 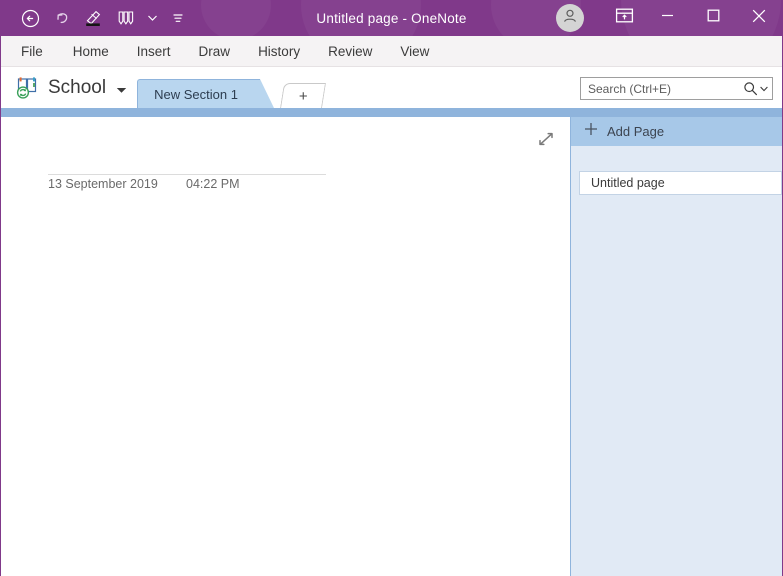 I want to click on customize-quick-access-toolbar-button, so click(x=178, y=18).